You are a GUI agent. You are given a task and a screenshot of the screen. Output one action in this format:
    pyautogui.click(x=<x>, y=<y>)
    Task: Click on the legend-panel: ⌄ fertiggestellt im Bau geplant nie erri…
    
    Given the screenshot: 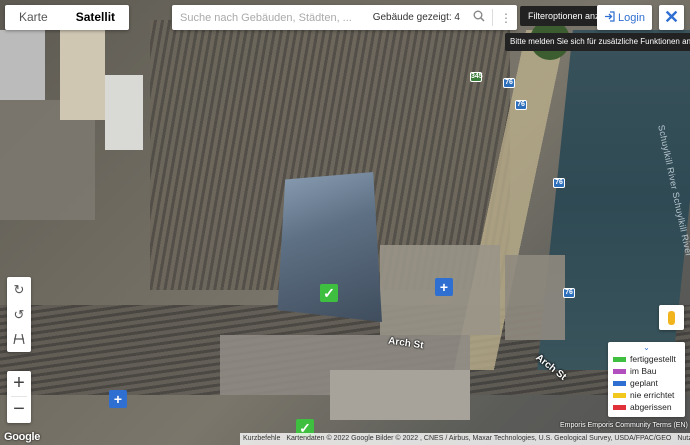 What is the action you would take?
    pyautogui.click(x=646, y=379)
    